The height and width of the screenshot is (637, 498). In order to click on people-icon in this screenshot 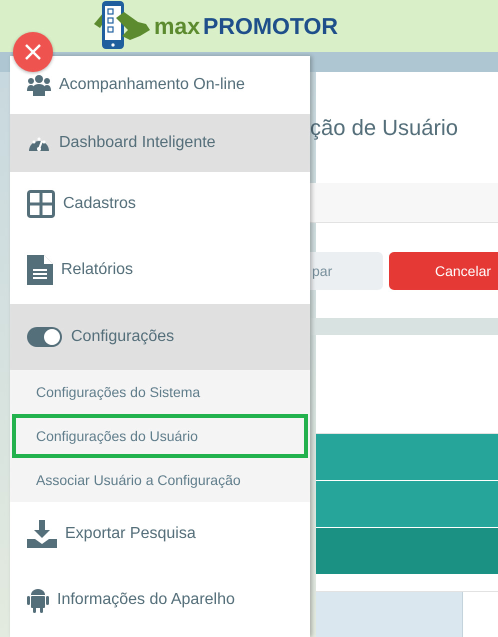, I will do `click(39, 85)`.